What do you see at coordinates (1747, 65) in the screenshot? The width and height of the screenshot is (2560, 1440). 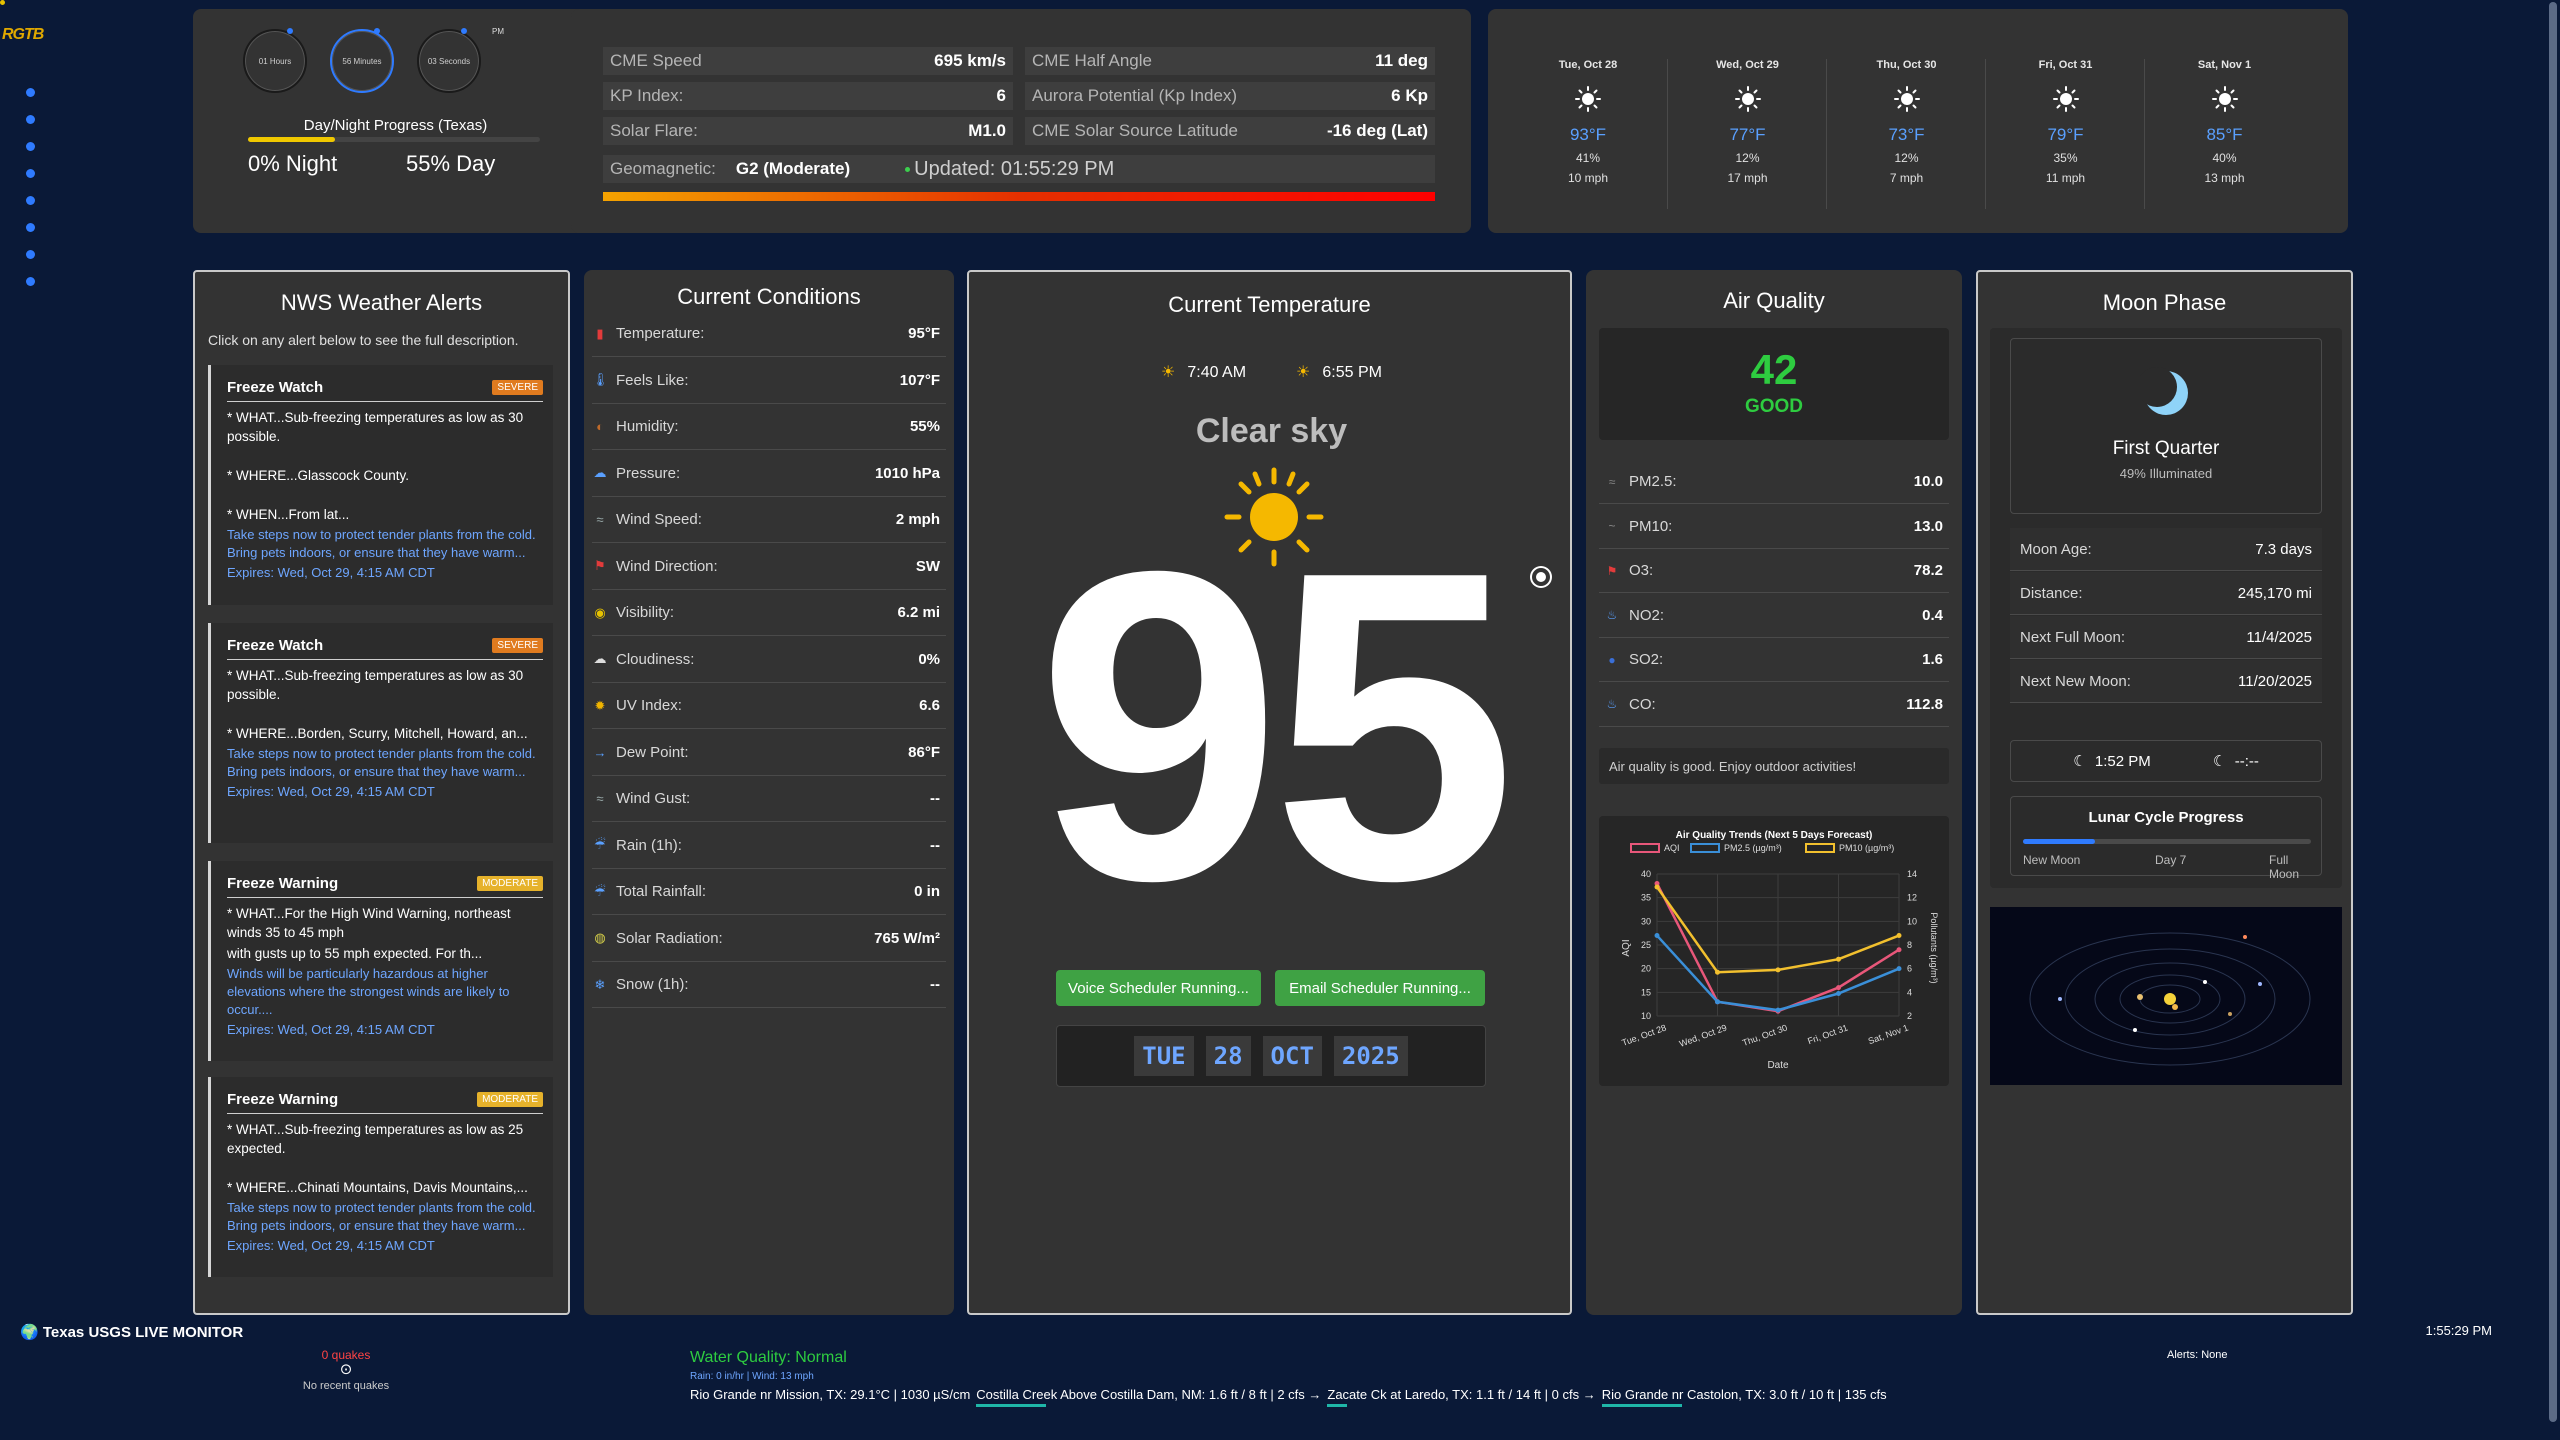 I see `forecast-date: Wed, Oct 29` at bounding box center [1747, 65].